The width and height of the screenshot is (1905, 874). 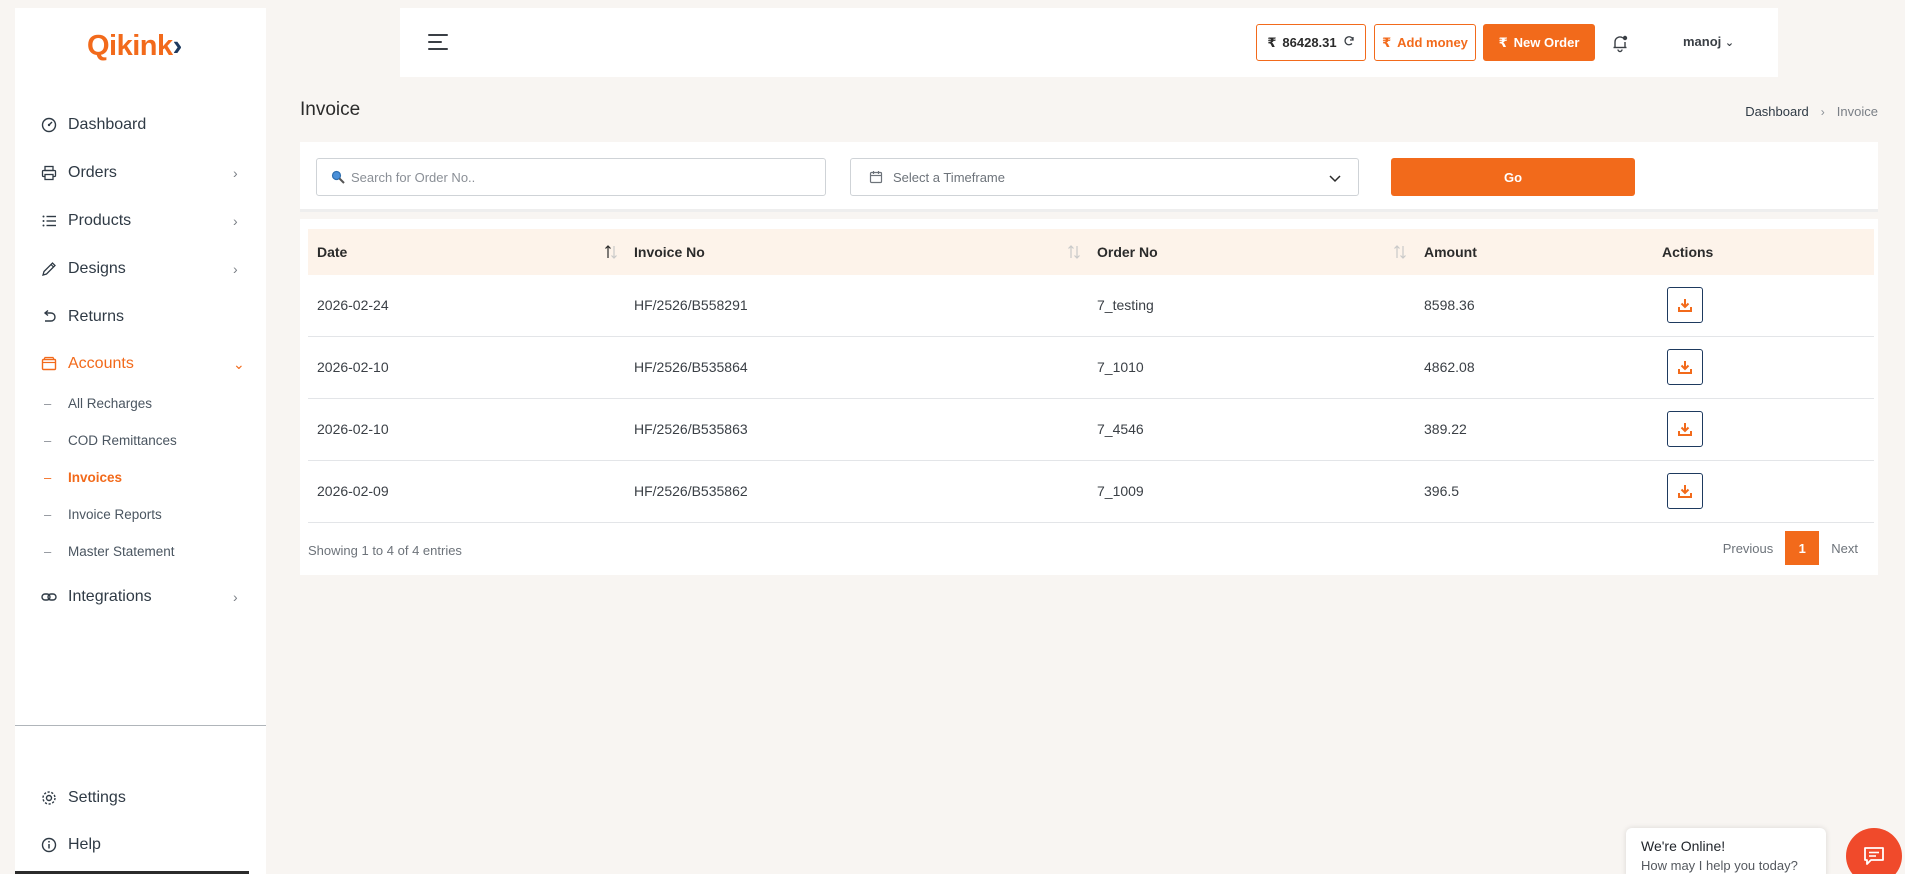 I want to click on table-row: 2026-02-10 HF/2526/B535863 7_4546 389.22, so click(x=1091, y=430).